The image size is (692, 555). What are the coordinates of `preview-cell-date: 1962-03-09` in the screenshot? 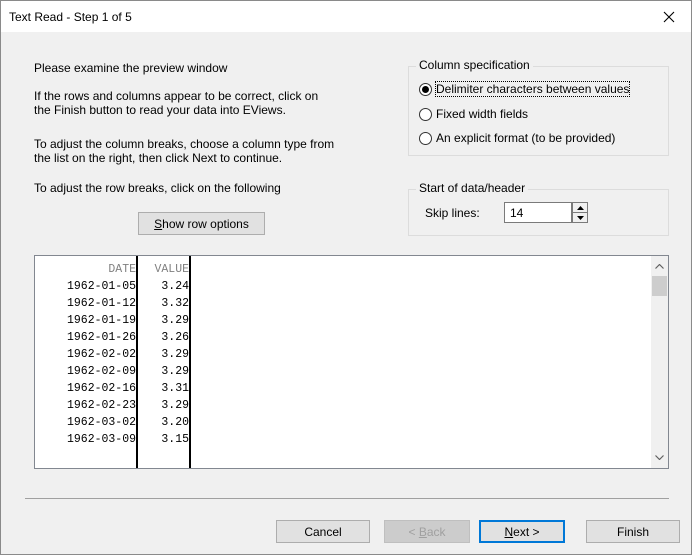 It's located at (101, 439).